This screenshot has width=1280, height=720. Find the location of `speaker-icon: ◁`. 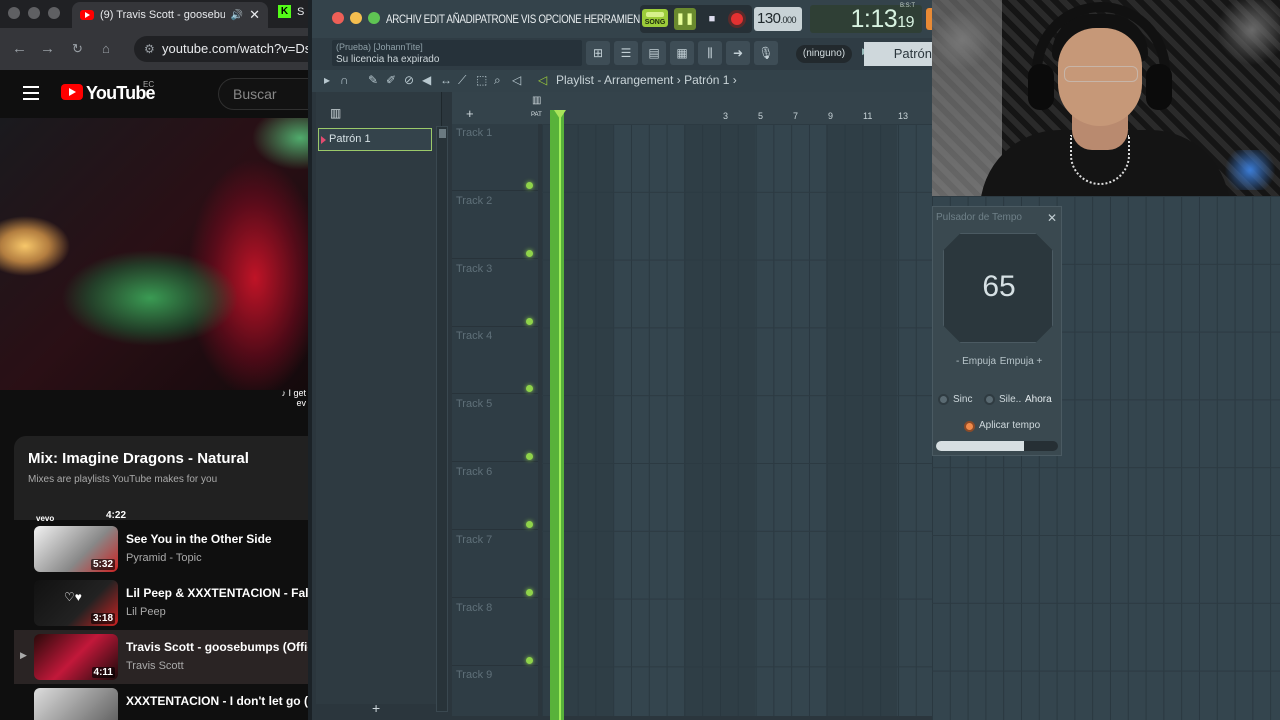

speaker-icon: ◁ is located at coordinates (516, 80).